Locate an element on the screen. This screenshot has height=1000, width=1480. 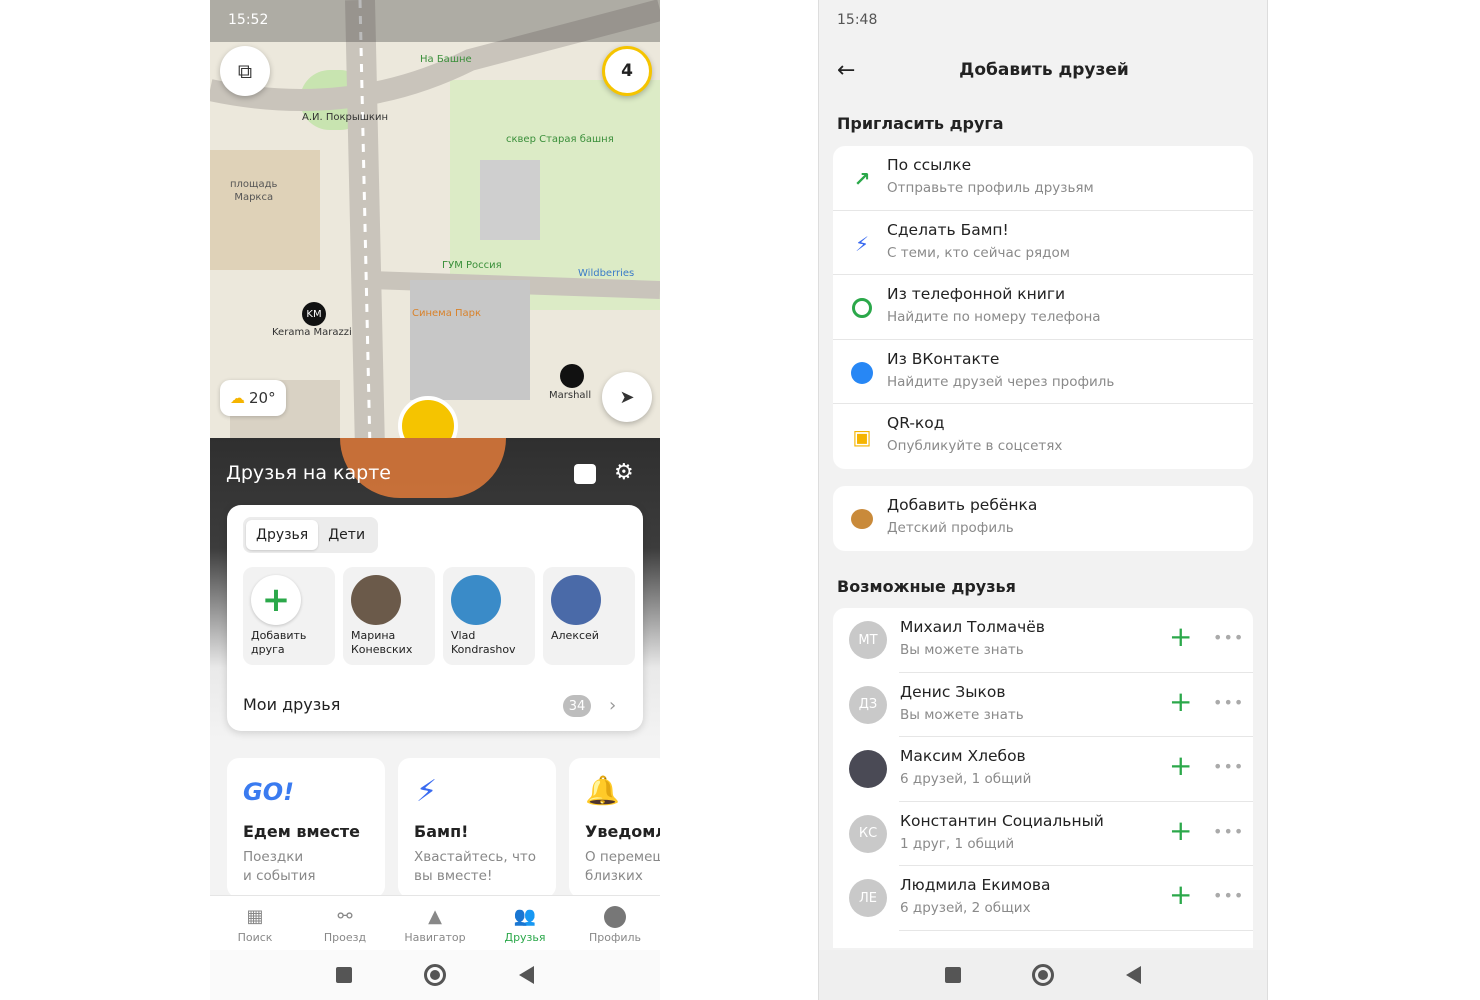
row-subtitle: Опубликуйте в соцсетях is located at coordinates (975, 446).